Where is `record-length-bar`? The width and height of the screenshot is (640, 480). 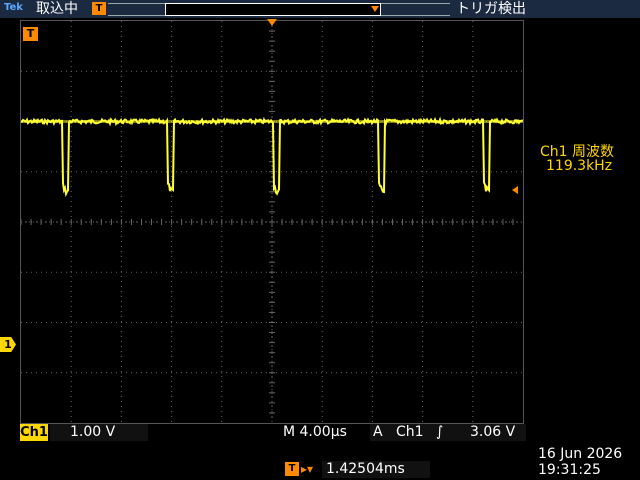 record-length-bar is located at coordinates (279, 9).